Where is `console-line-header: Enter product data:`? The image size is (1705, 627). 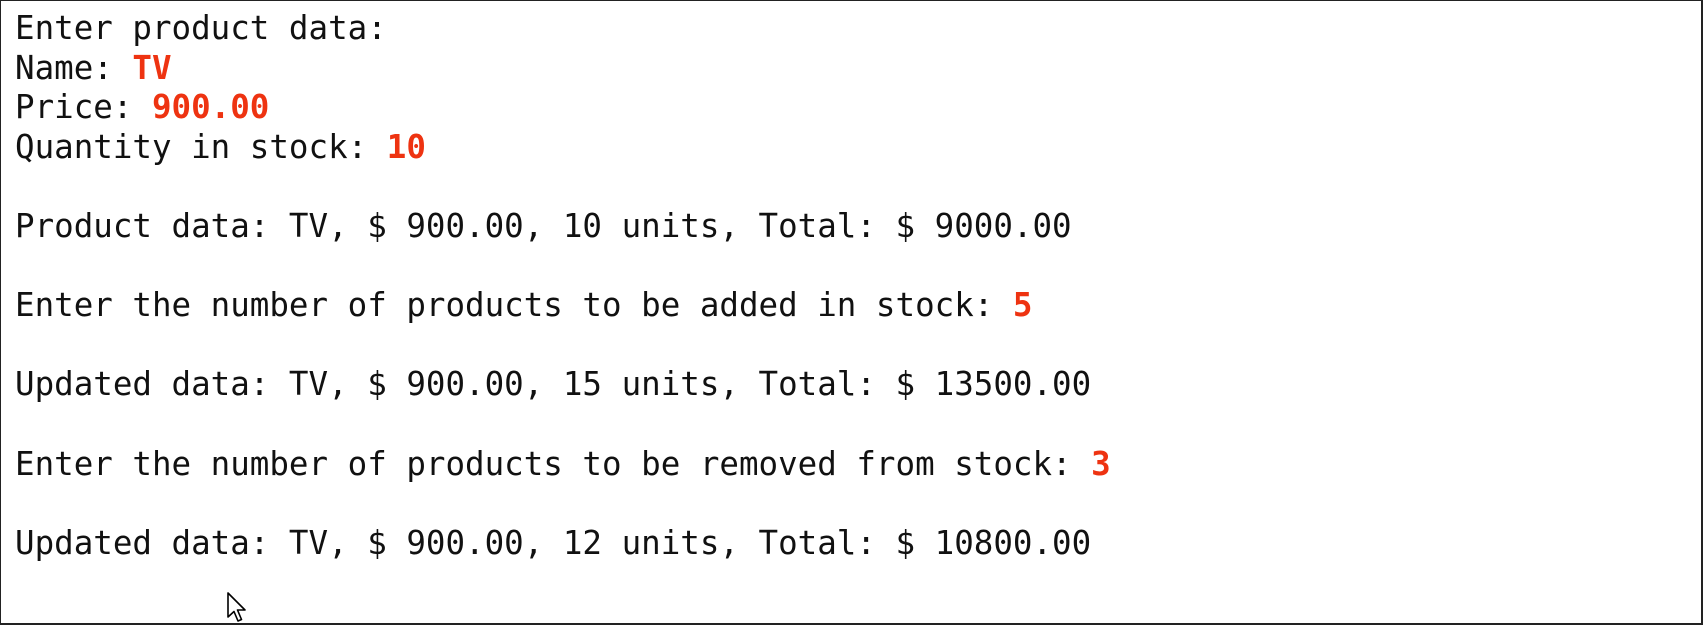
console-line-header: Enter product data: is located at coordinates (201, 28).